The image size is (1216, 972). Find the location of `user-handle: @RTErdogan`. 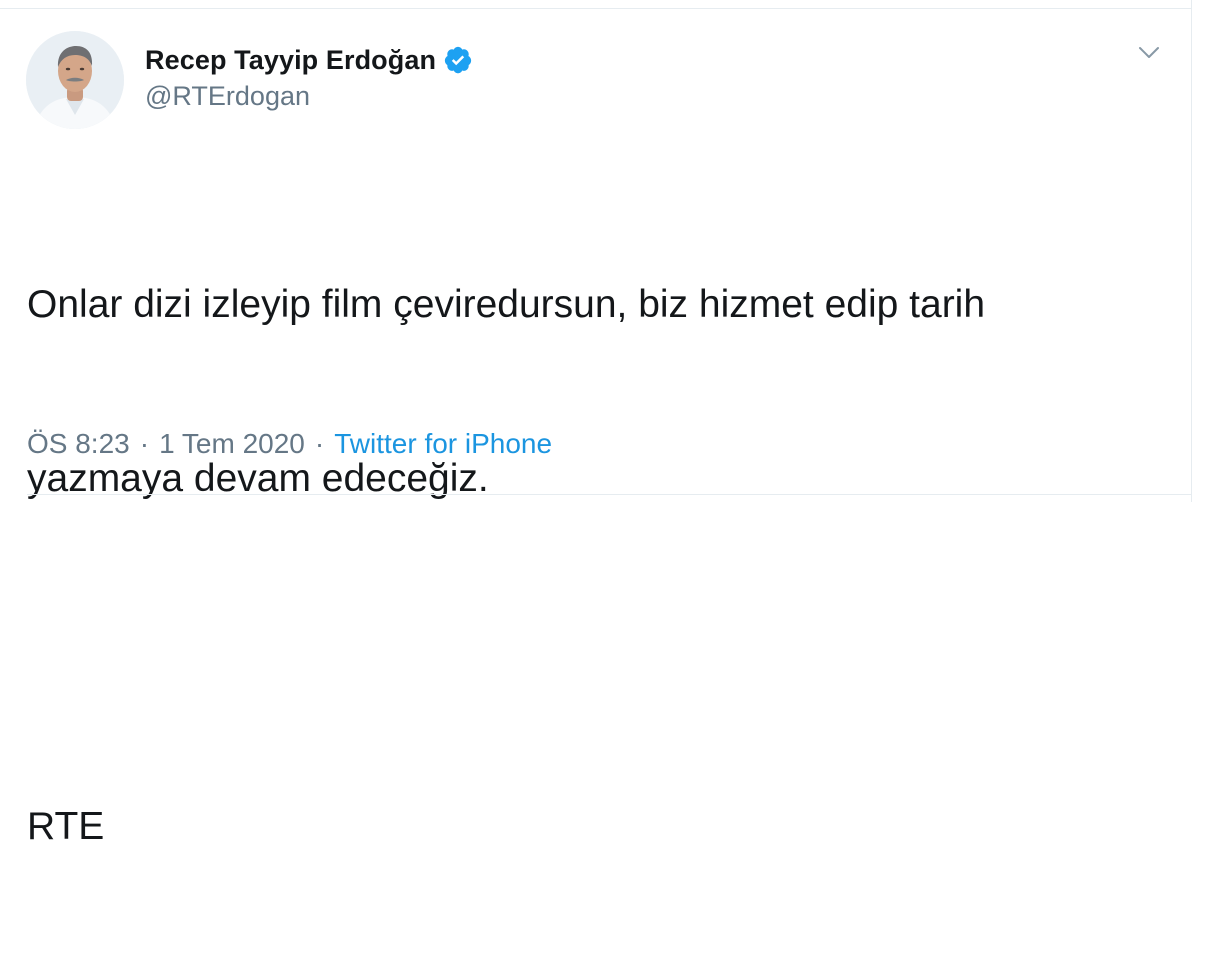

user-handle: @RTErdogan is located at coordinates (227, 96).